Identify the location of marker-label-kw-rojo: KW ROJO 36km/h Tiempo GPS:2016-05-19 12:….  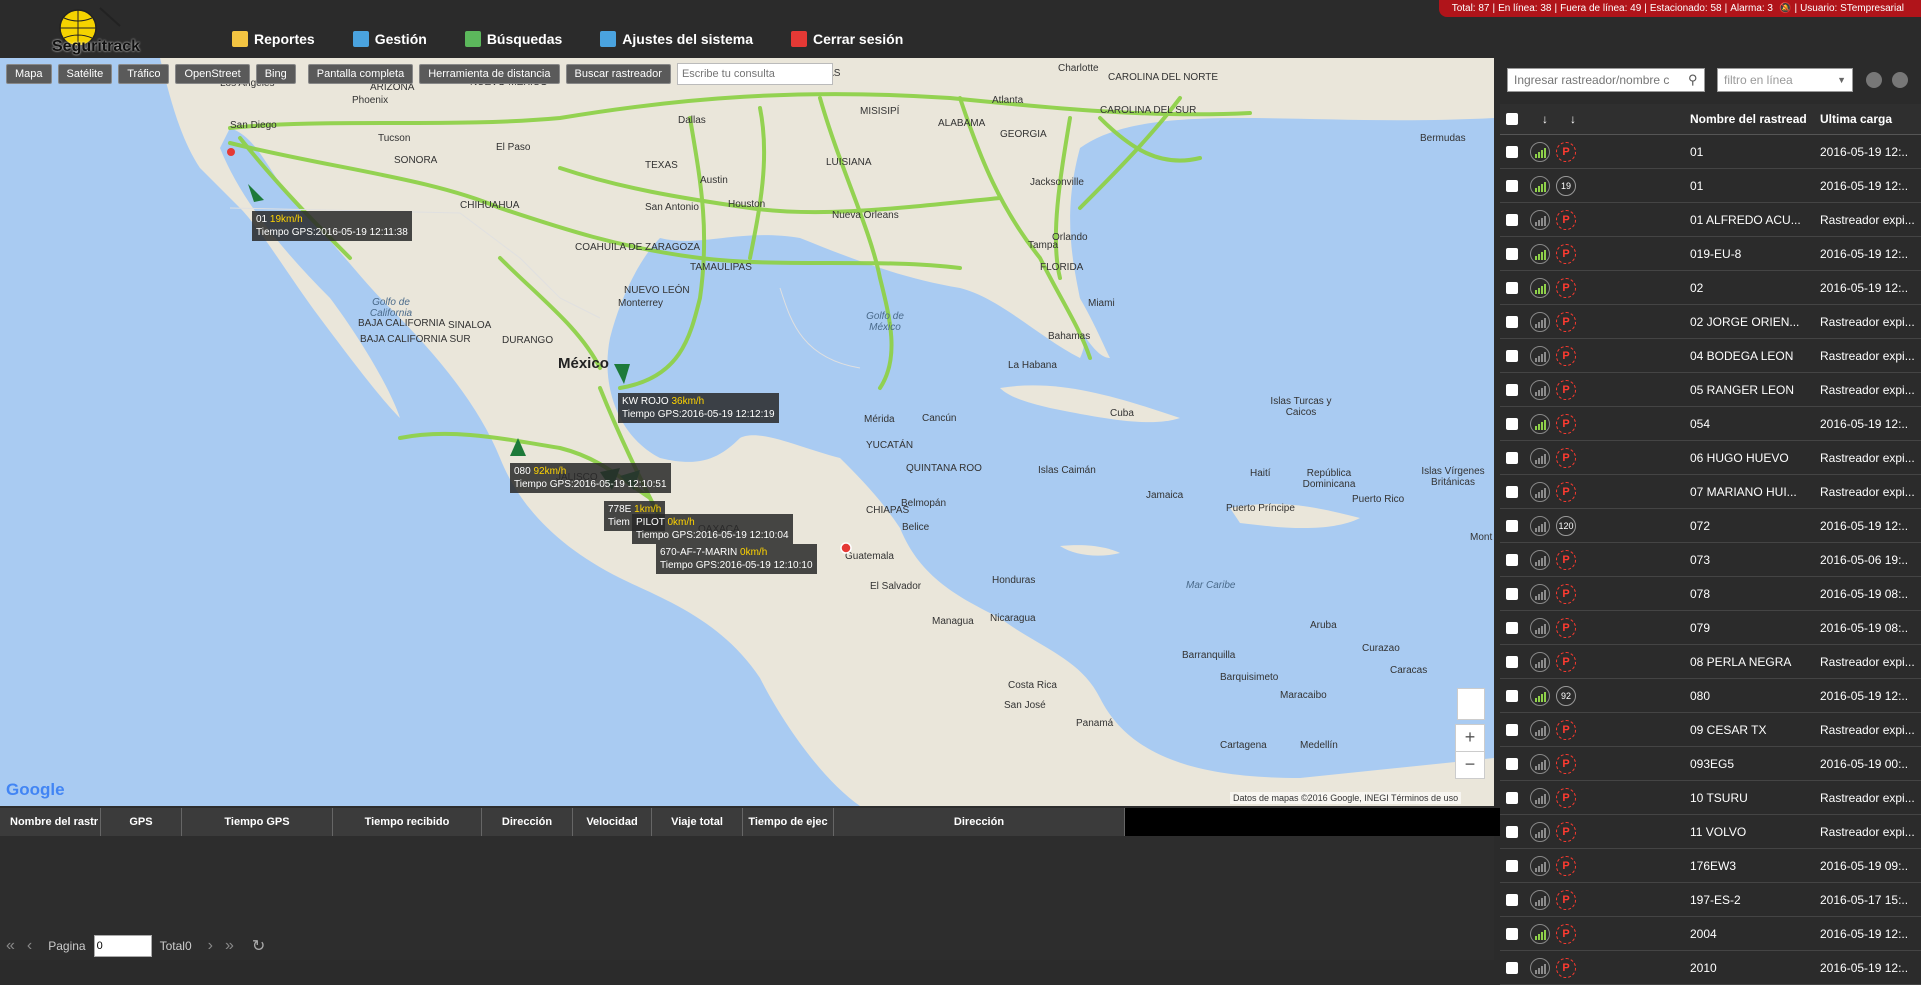
(698, 408).